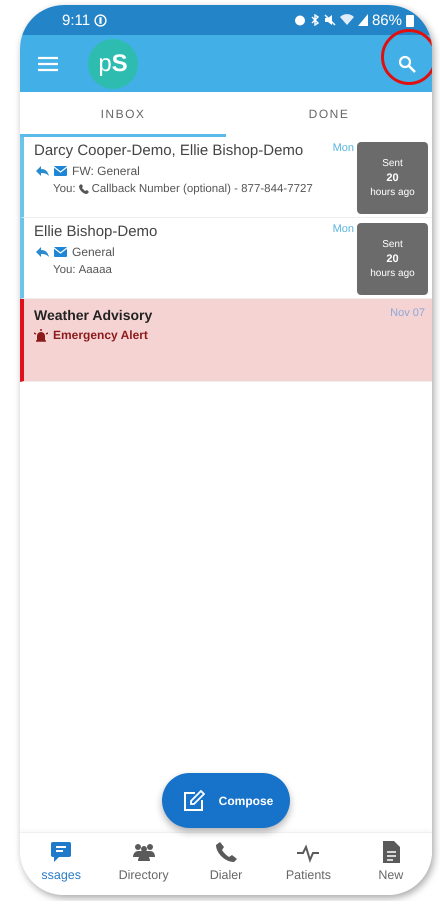 The image size is (440, 901). What do you see at coordinates (100, 335) in the screenshot?
I see `alert-label: Emergency Alert` at bounding box center [100, 335].